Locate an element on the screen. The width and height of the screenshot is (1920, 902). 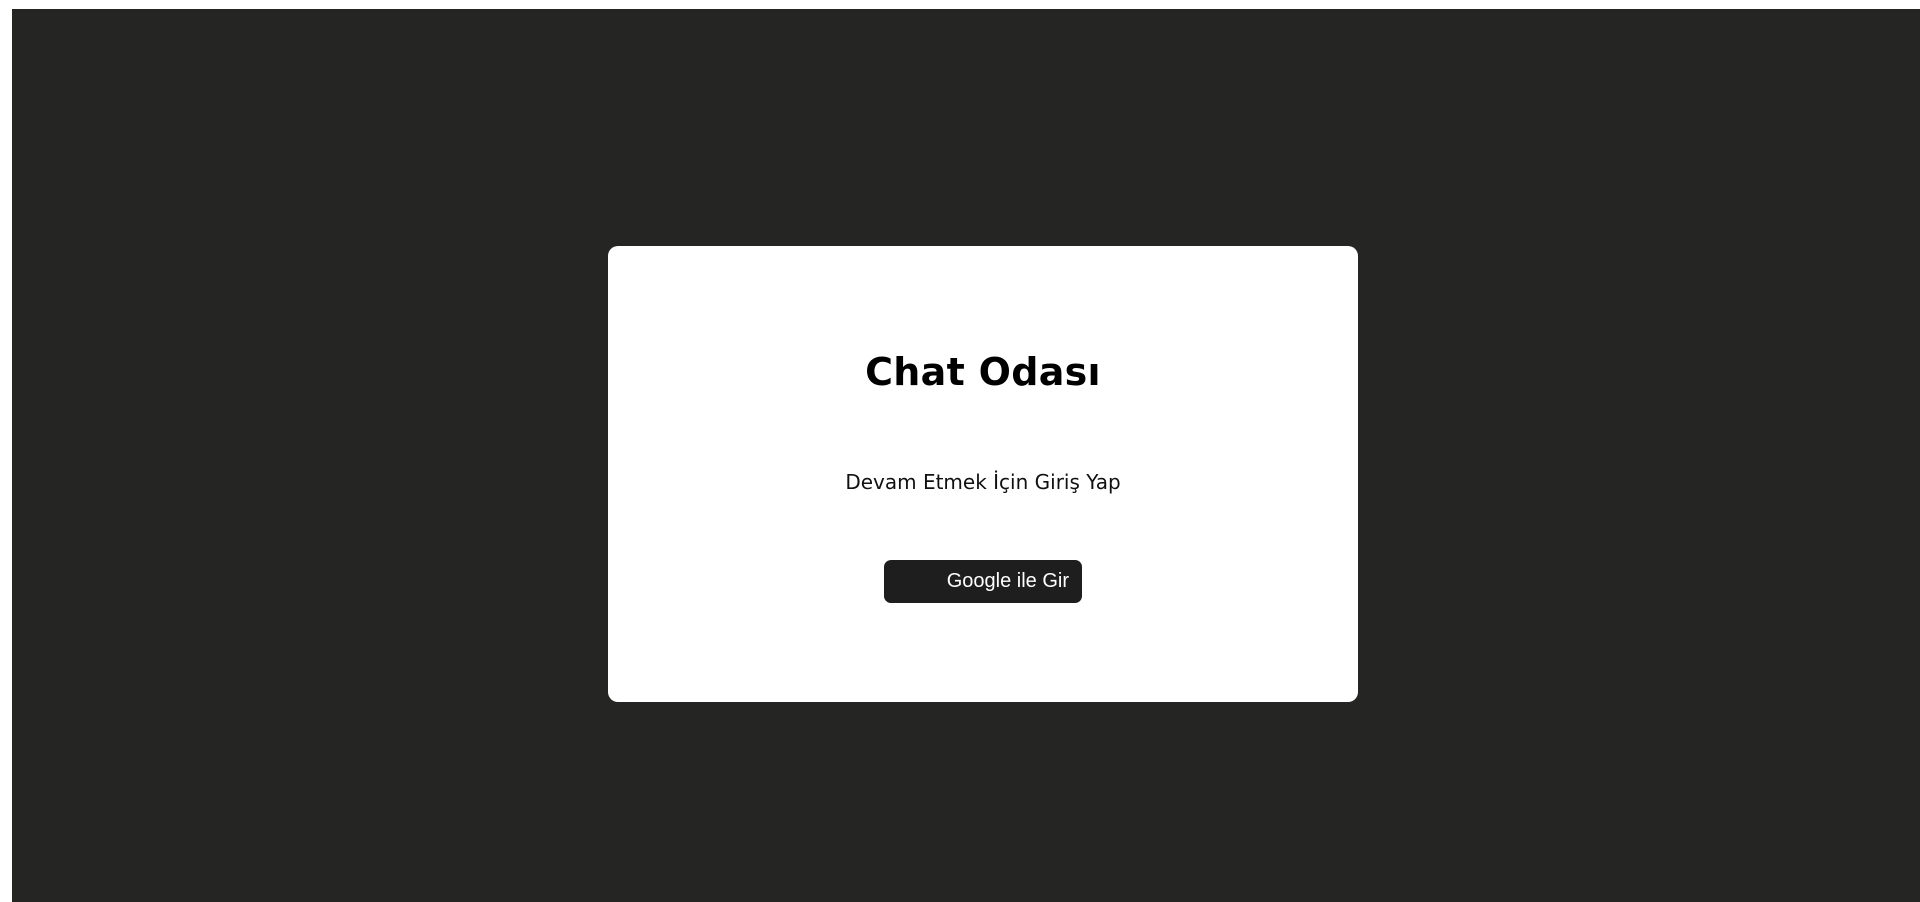
google-icon is located at coordinates (919, 582).